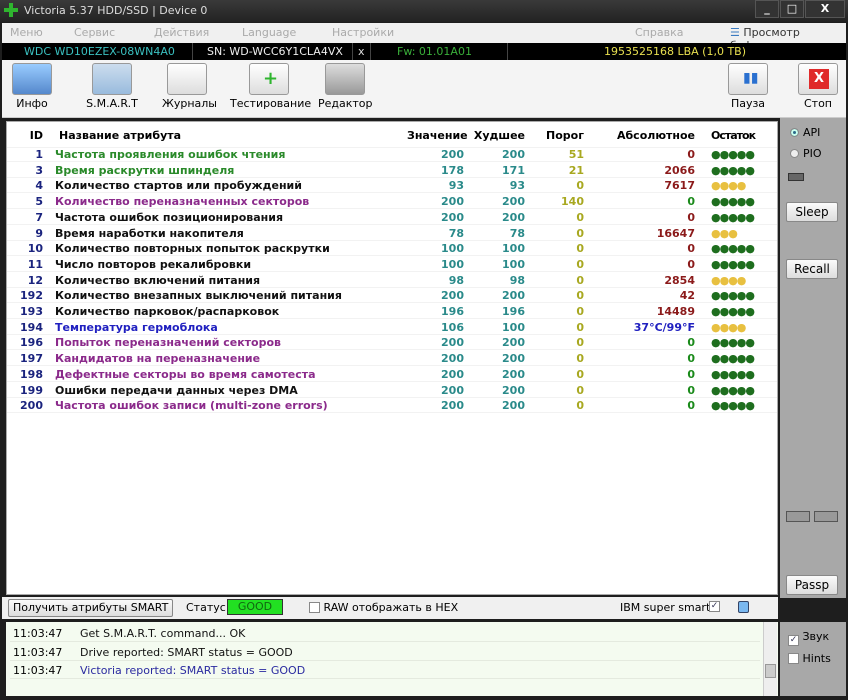  What do you see at coordinates (456, 186) in the screenshot?
I see `cell-value: 93` at bounding box center [456, 186].